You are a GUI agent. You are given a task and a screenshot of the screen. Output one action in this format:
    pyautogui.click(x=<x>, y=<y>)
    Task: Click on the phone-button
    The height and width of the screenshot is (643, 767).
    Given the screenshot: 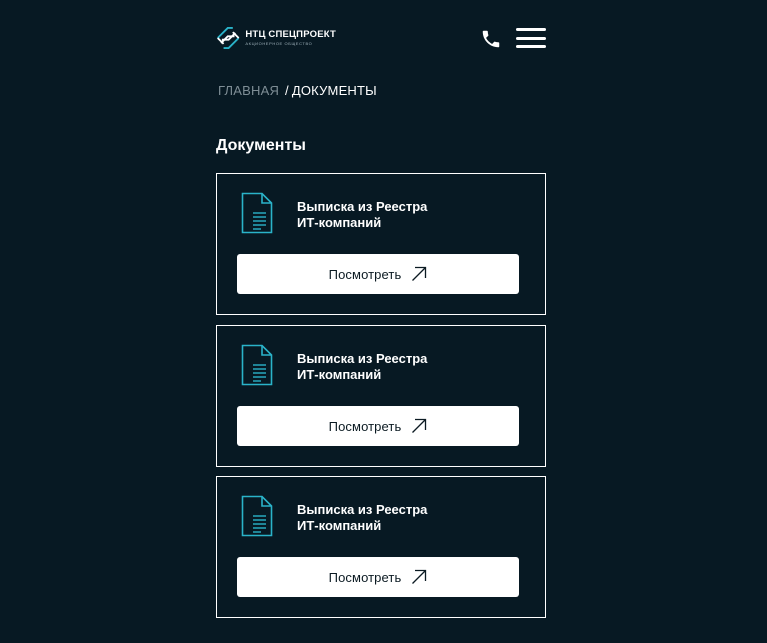 What is the action you would take?
    pyautogui.click(x=491, y=39)
    